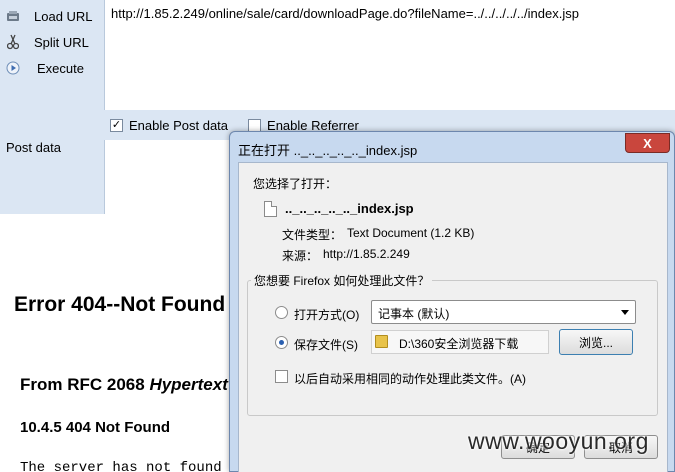  What do you see at coordinates (281, 312) in the screenshot?
I see `open-with-radio` at bounding box center [281, 312].